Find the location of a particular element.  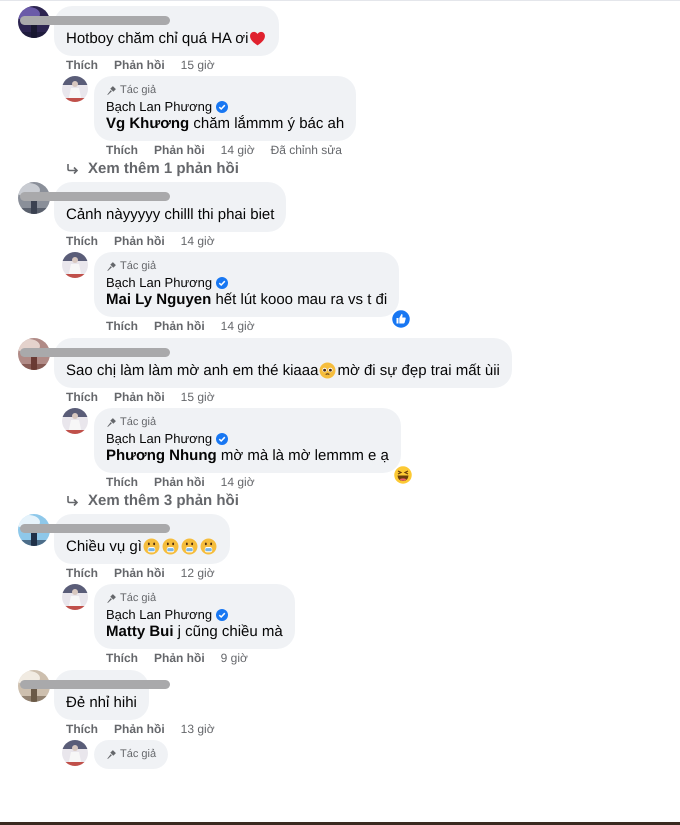

timestamp: 9 giờ is located at coordinates (234, 658).